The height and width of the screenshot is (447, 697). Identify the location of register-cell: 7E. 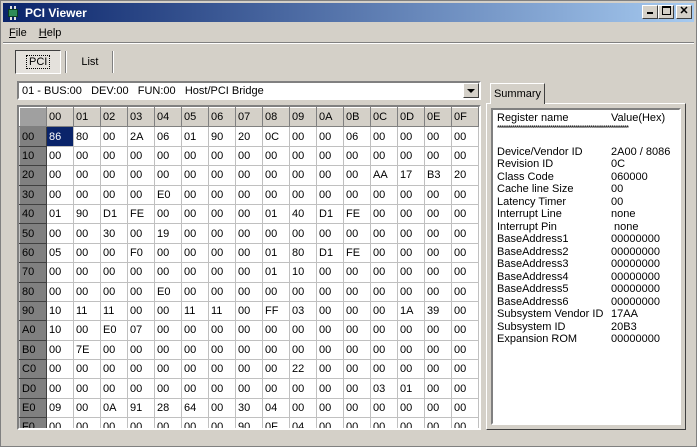
(87, 350).